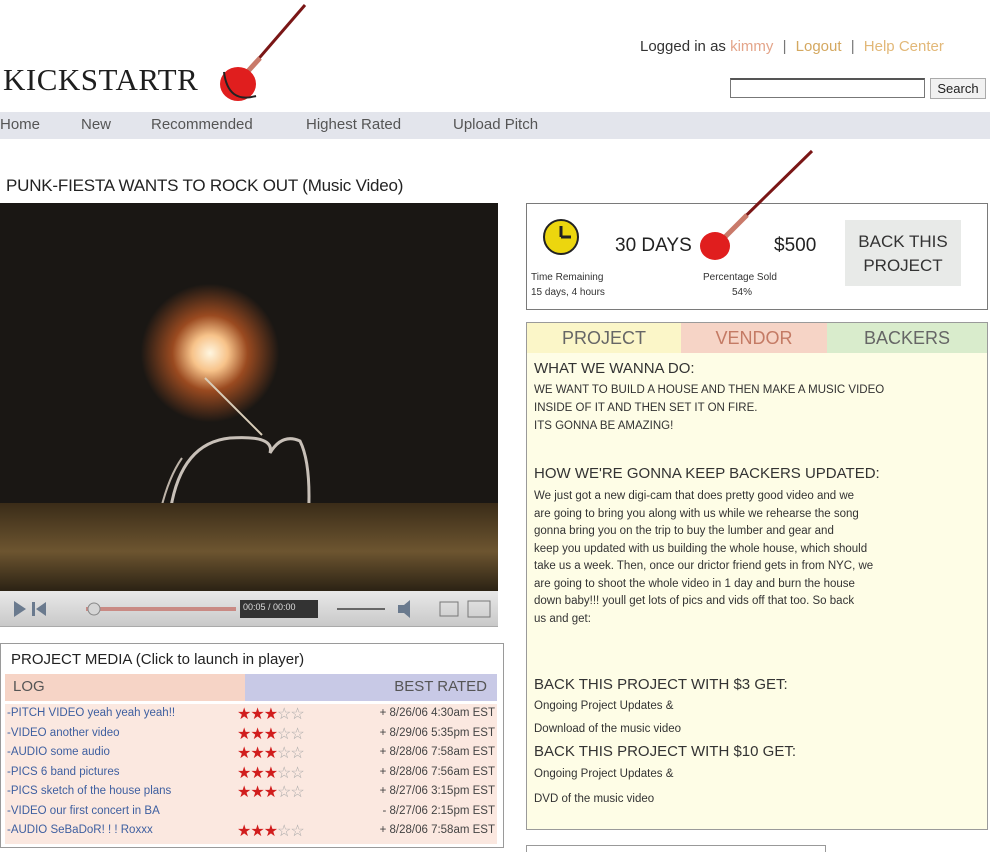 This screenshot has height=852, width=994. Describe the element at coordinates (827, 88) in the screenshot. I see `search-input` at that location.